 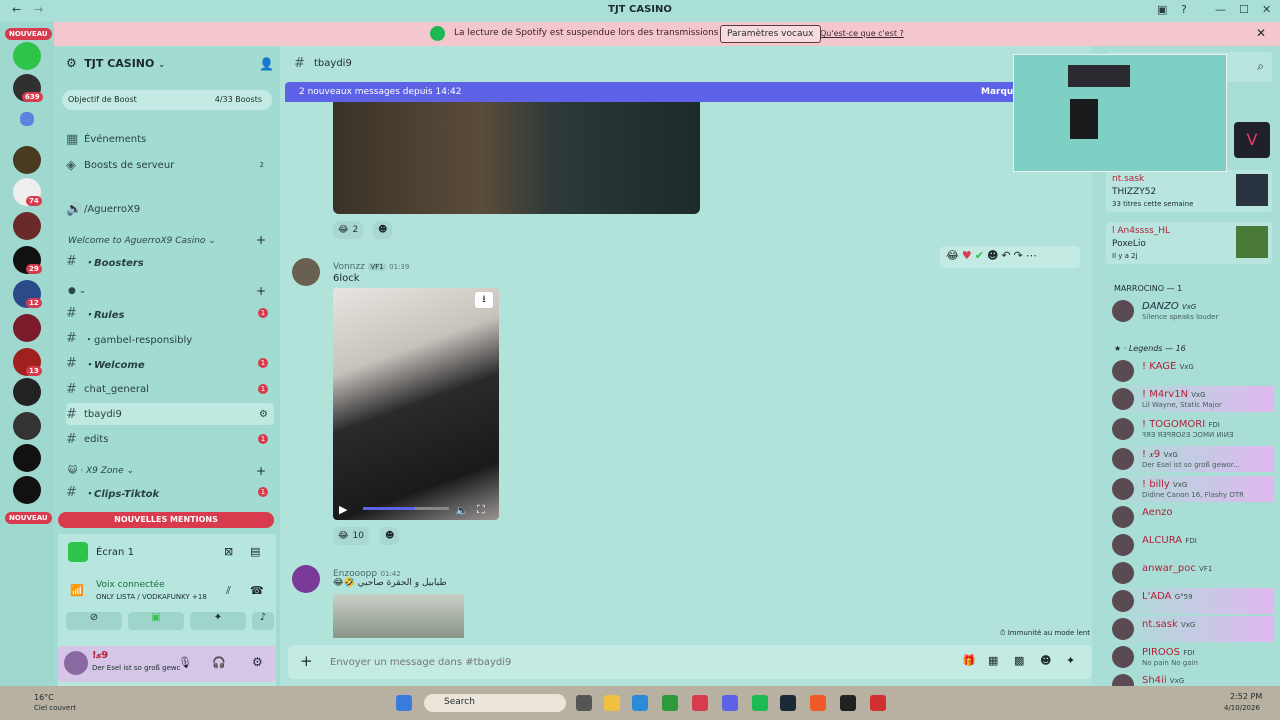 I want to click on member-item: PIROOS FDI No pain No gain, so click(x=1193, y=657).